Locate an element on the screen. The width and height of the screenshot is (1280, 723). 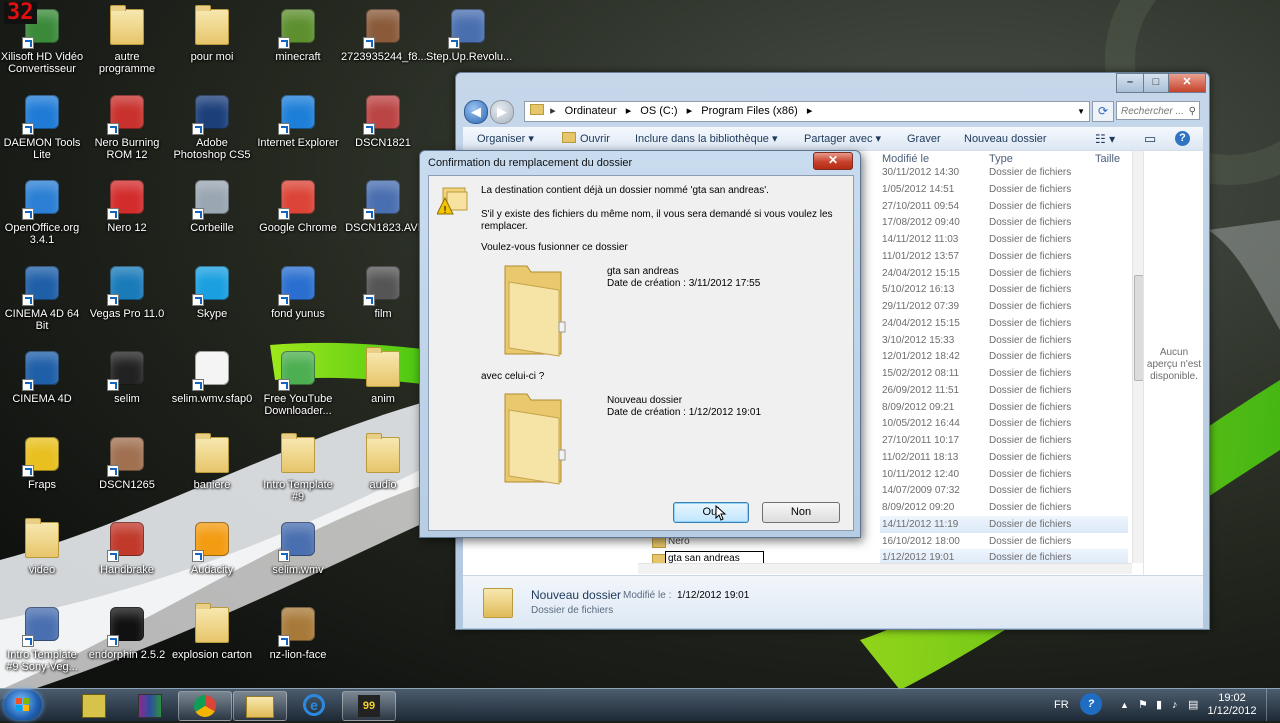
view-options-icon: ☷ ▾ is located at coordinates (1105, 139).